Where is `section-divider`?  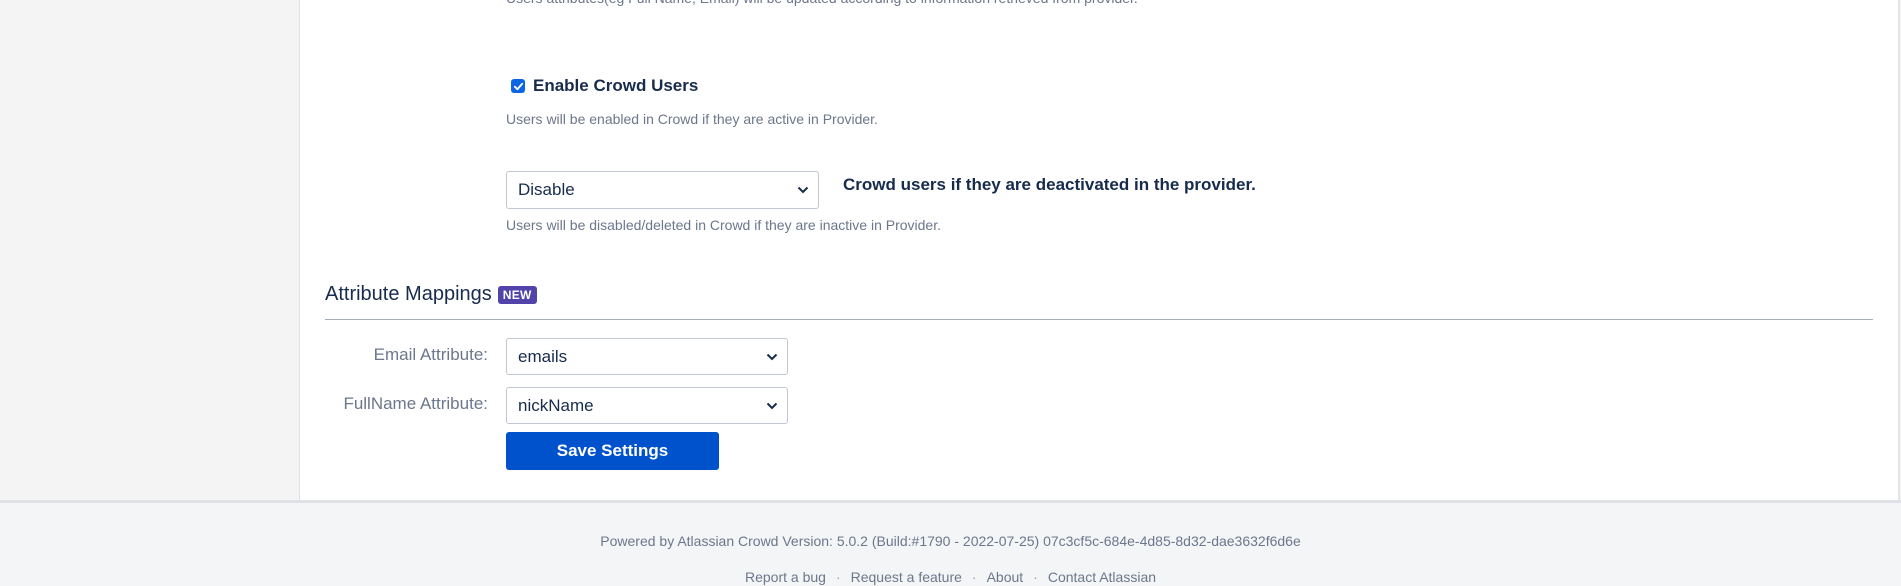 section-divider is located at coordinates (1099, 319).